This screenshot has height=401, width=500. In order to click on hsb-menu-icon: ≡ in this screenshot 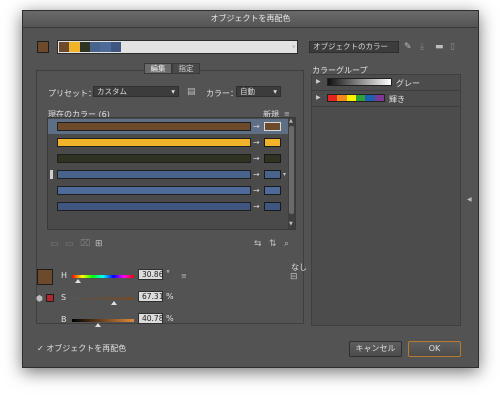, I will do `click(184, 276)`.